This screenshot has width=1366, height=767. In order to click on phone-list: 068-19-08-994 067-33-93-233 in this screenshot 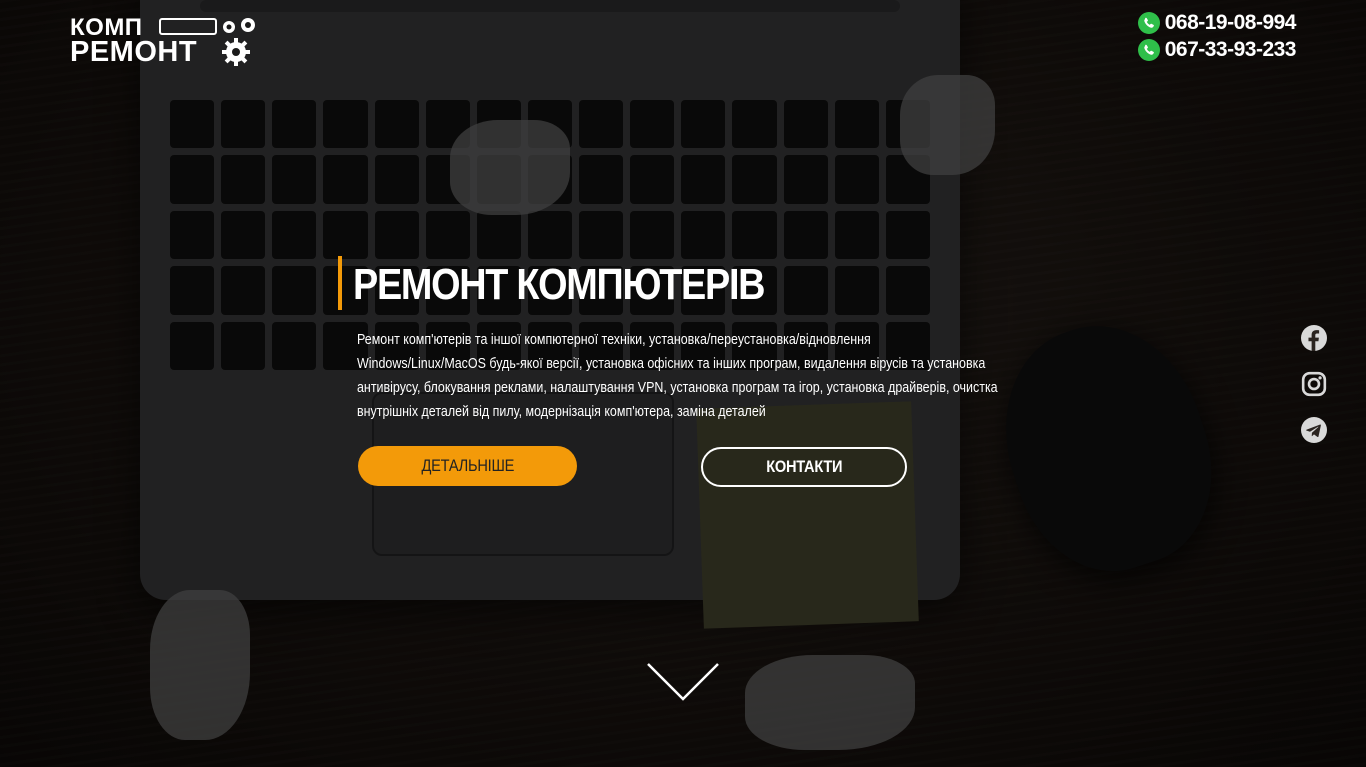, I will do `click(1217, 36)`.